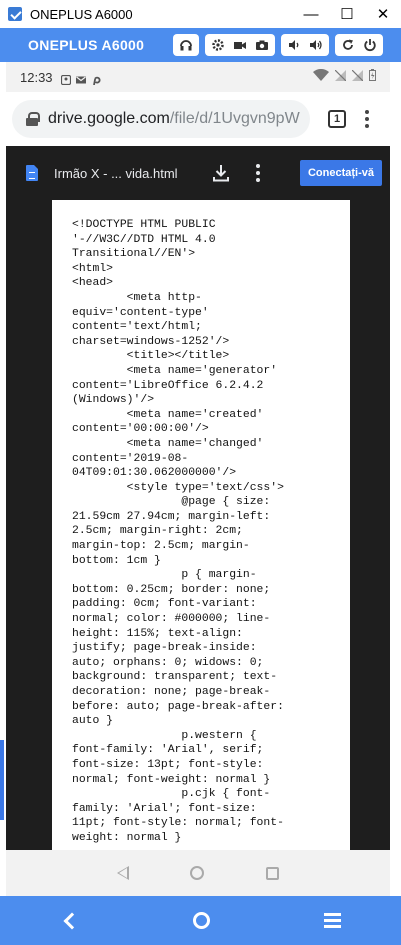  I want to click on emulator-tool-group-capture, so click(240, 45).